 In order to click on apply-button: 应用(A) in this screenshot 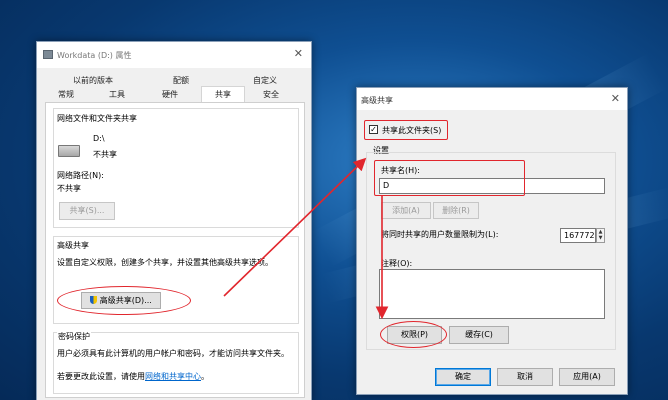, I will do `click(587, 377)`.